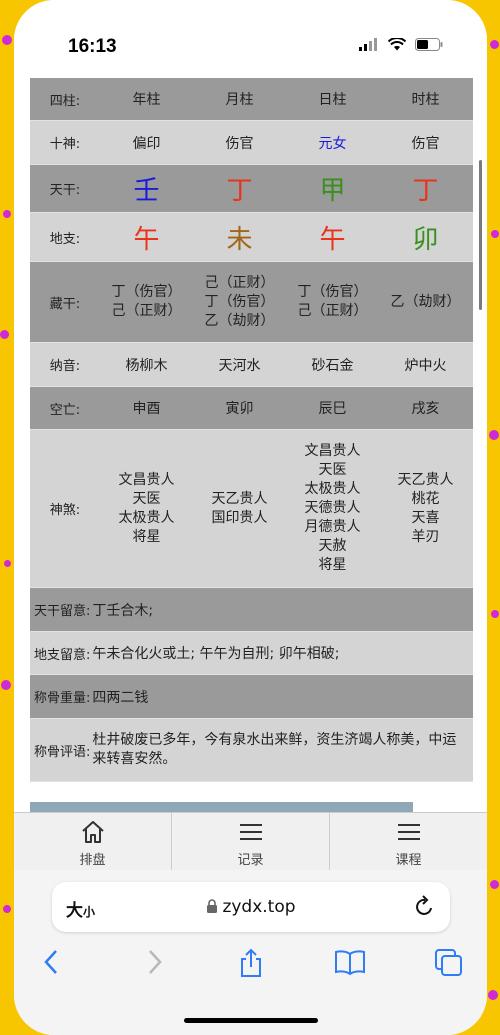 Image resolution: width=500 pixels, height=1035 pixels. What do you see at coordinates (65, 304) in the screenshot?
I see `row-label: 藏干:` at bounding box center [65, 304].